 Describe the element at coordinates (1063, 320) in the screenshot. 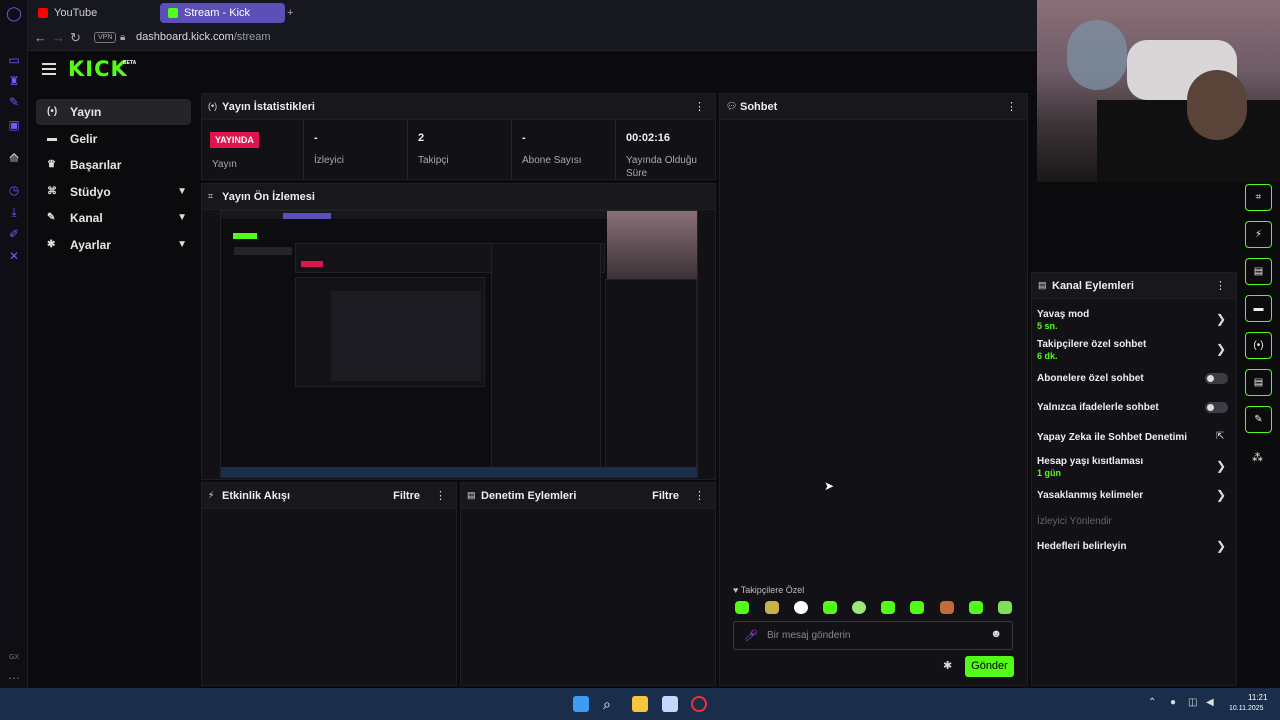

I see `action-slow-mode: Yavaş mod 5 sn.` at that location.